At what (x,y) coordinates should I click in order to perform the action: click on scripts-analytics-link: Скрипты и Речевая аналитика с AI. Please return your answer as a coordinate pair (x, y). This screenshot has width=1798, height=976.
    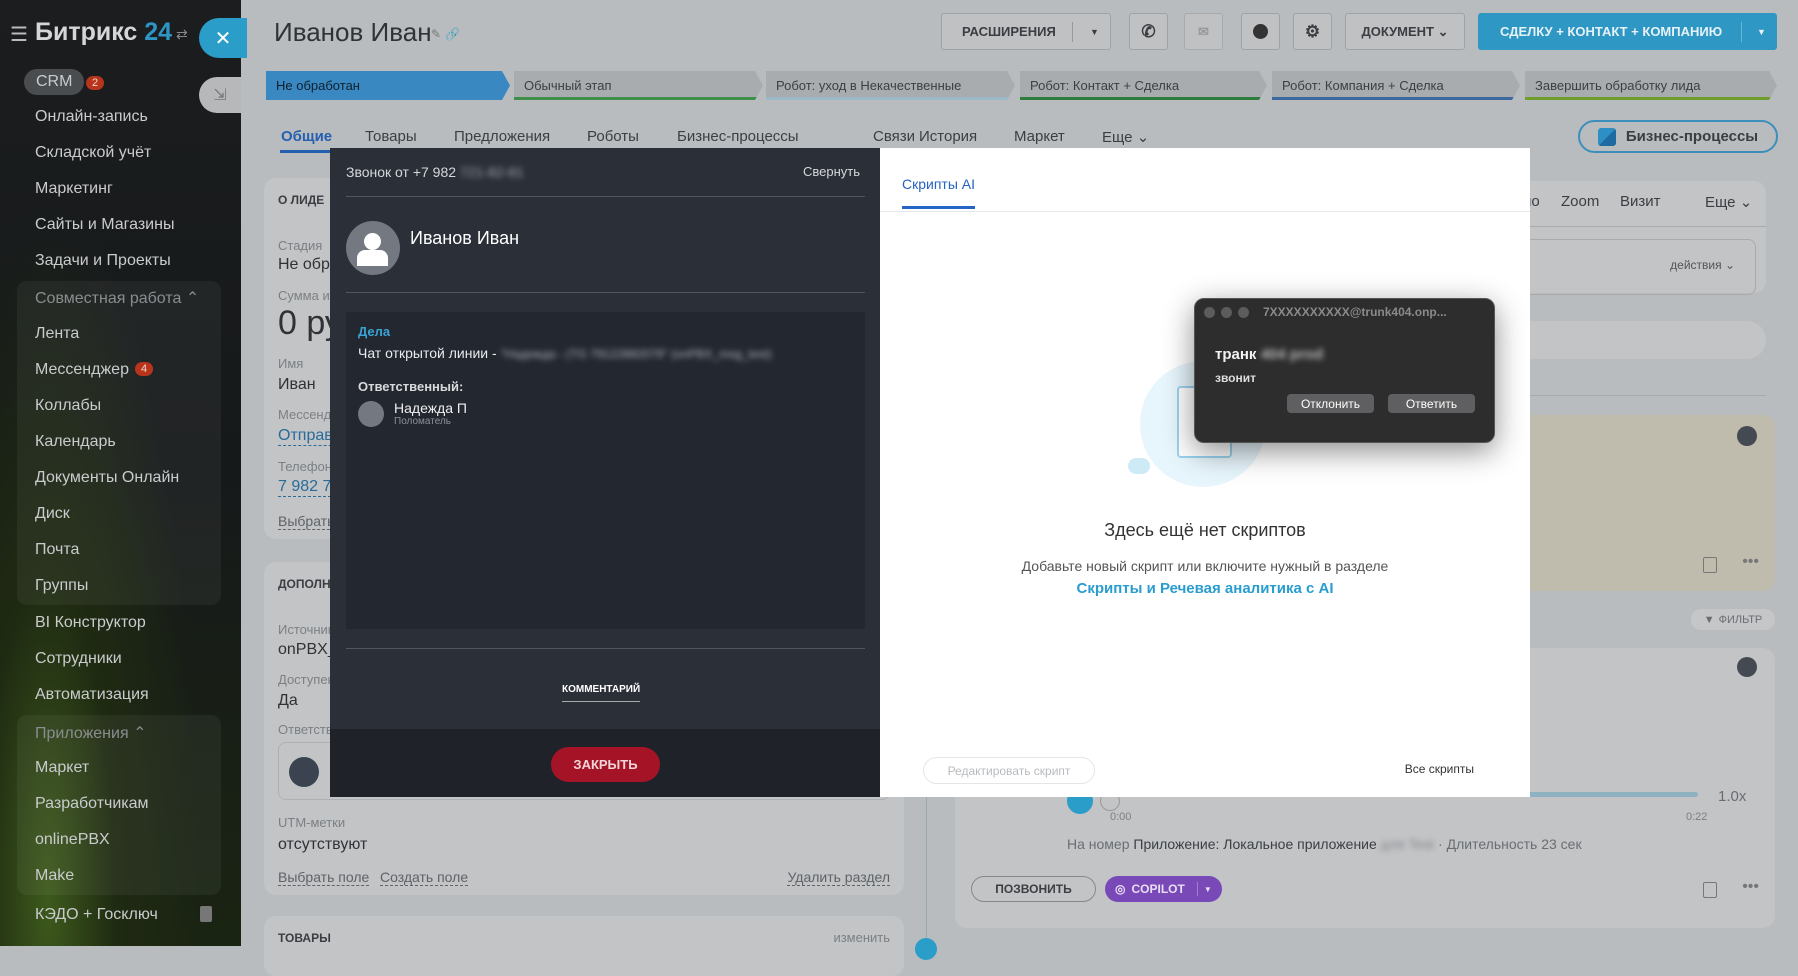
    Looking at the image, I should click on (1204, 588).